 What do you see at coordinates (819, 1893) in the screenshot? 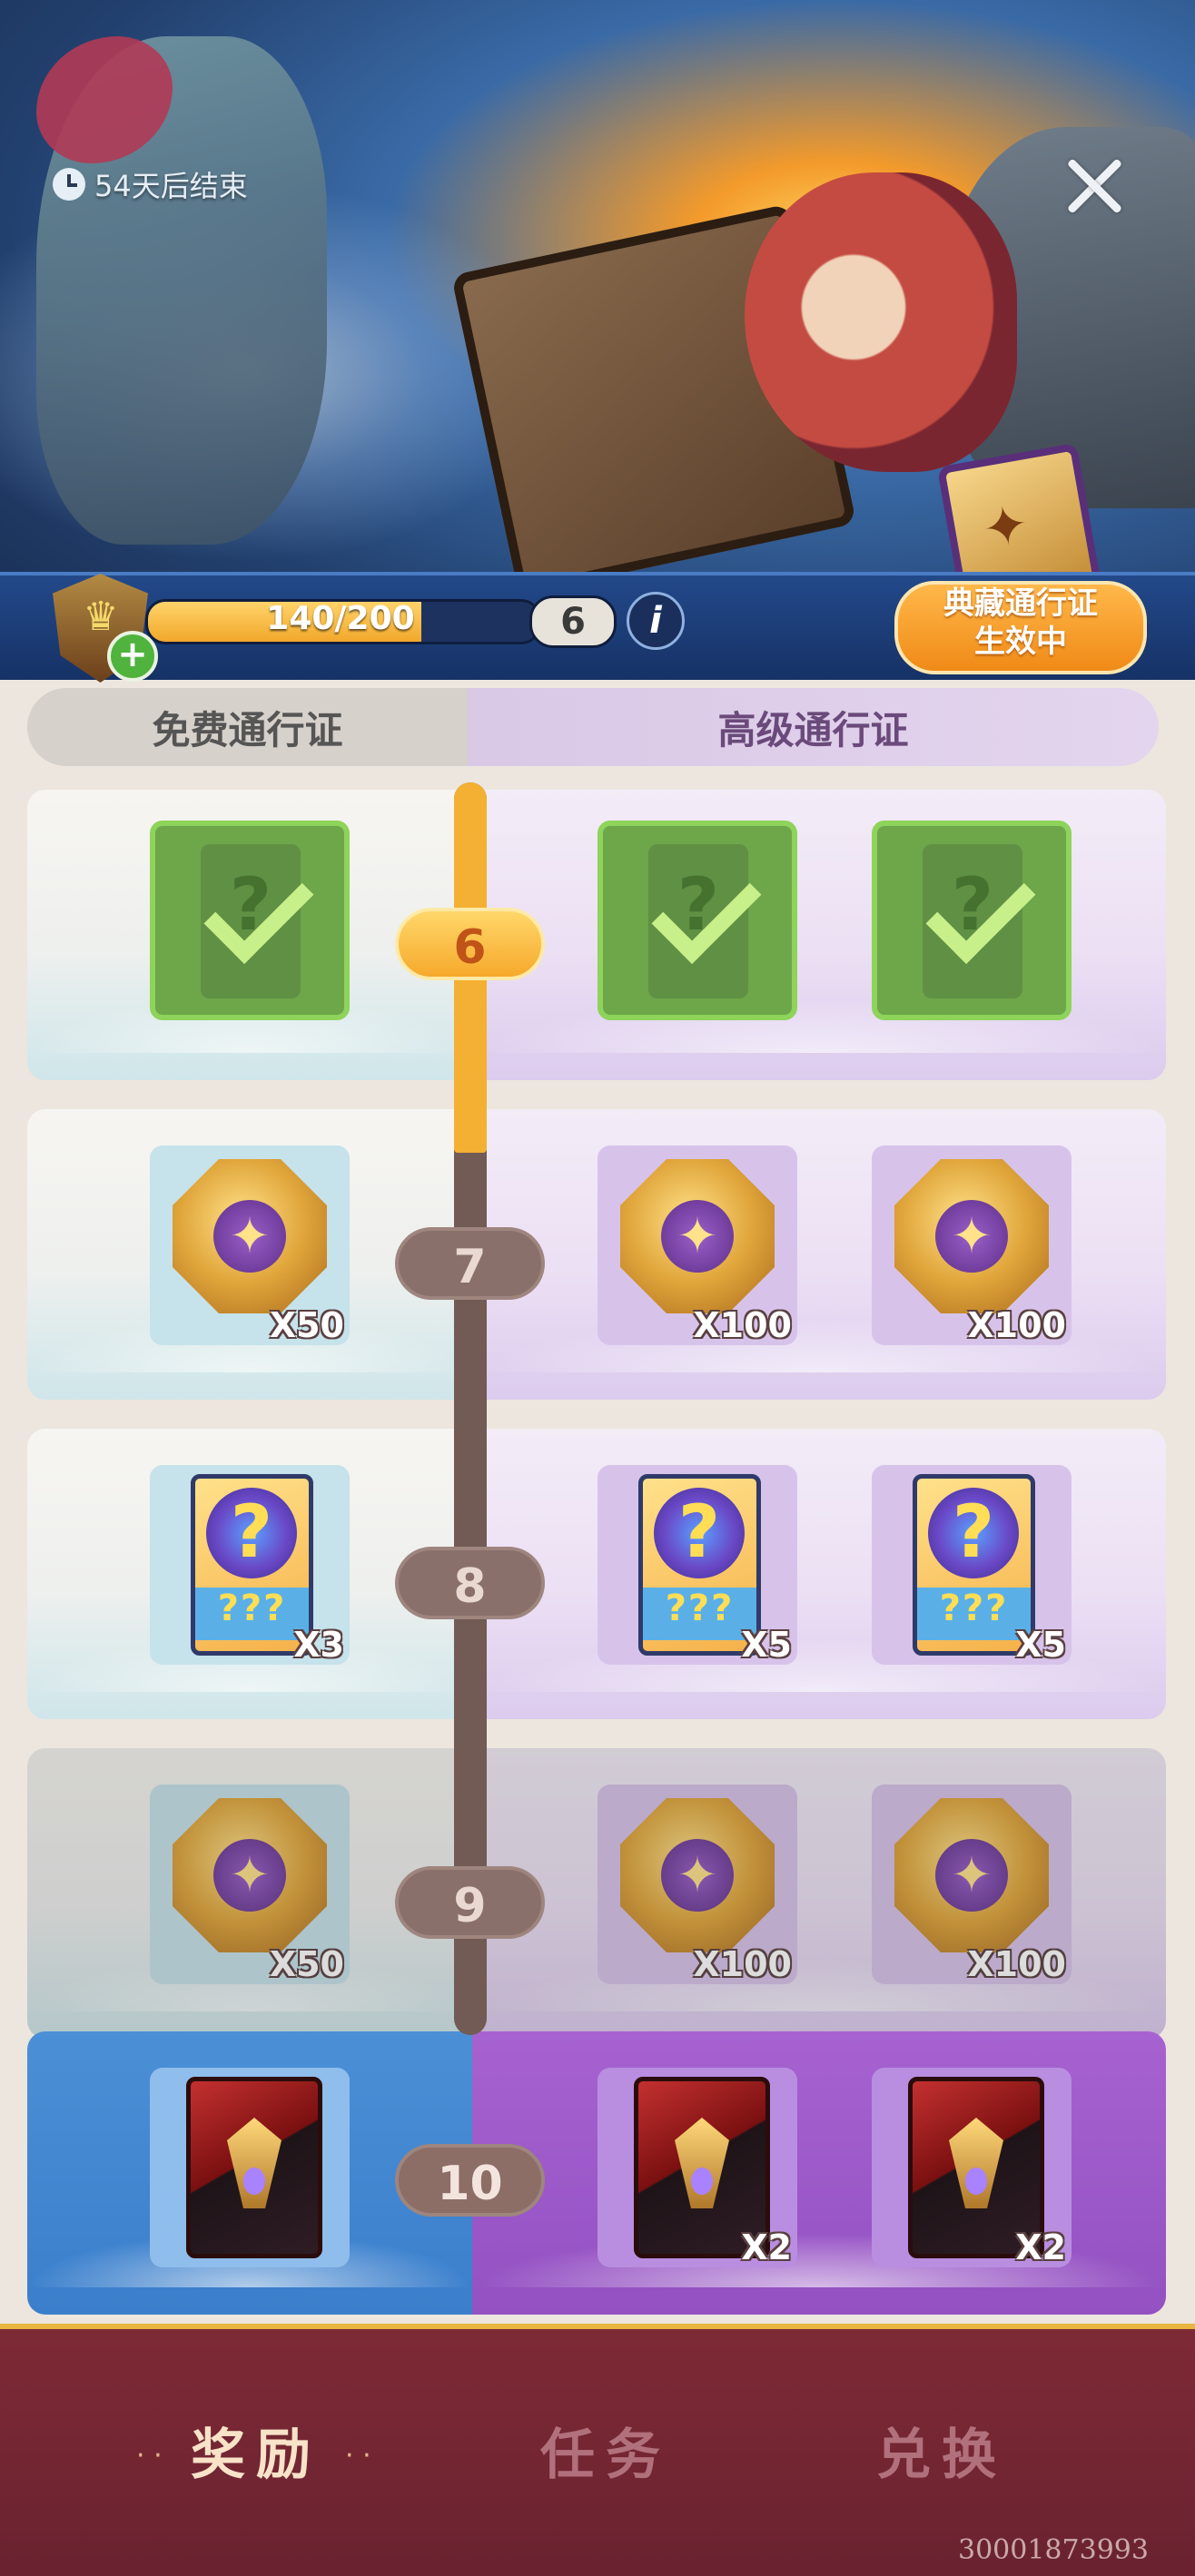
I see `premium-reward-side` at bounding box center [819, 1893].